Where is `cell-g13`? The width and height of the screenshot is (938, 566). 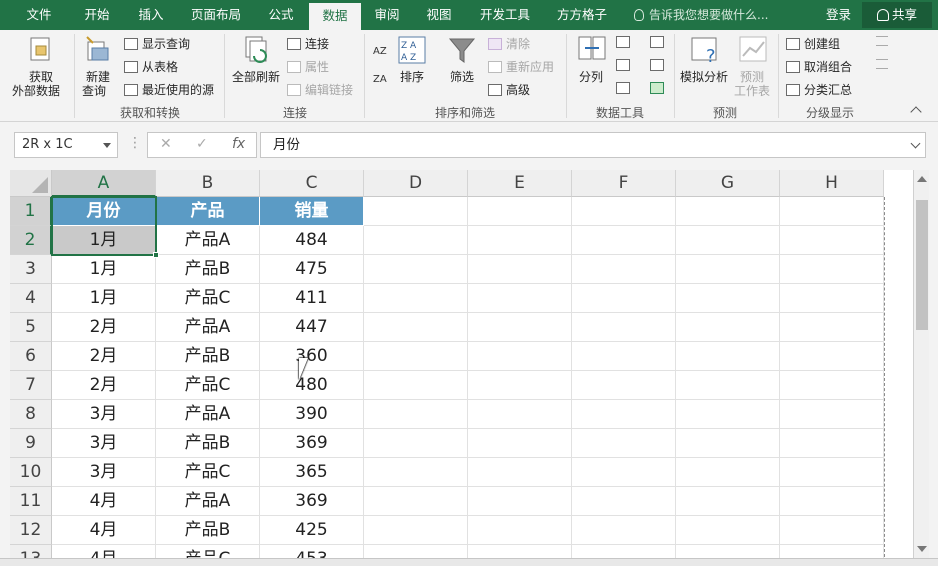 cell-g13 is located at coordinates (728, 551).